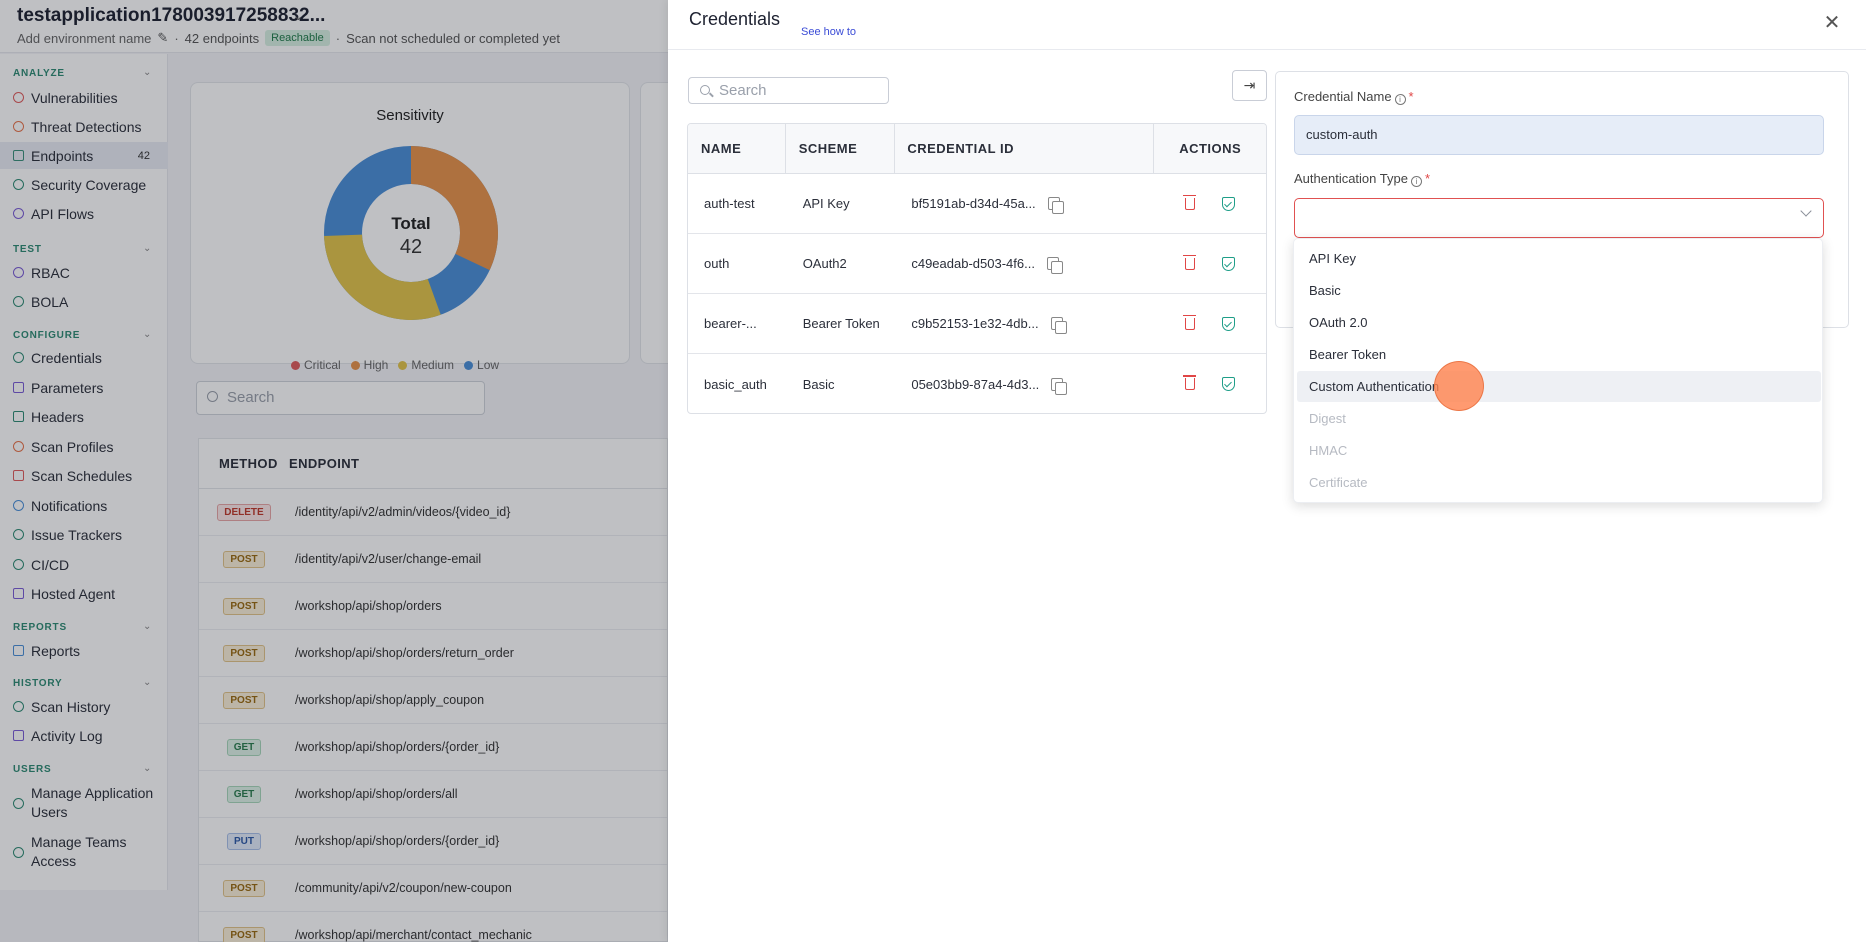 The width and height of the screenshot is (1866, 942). I want to click on label-text: Credential Name, so click(1343, 96).